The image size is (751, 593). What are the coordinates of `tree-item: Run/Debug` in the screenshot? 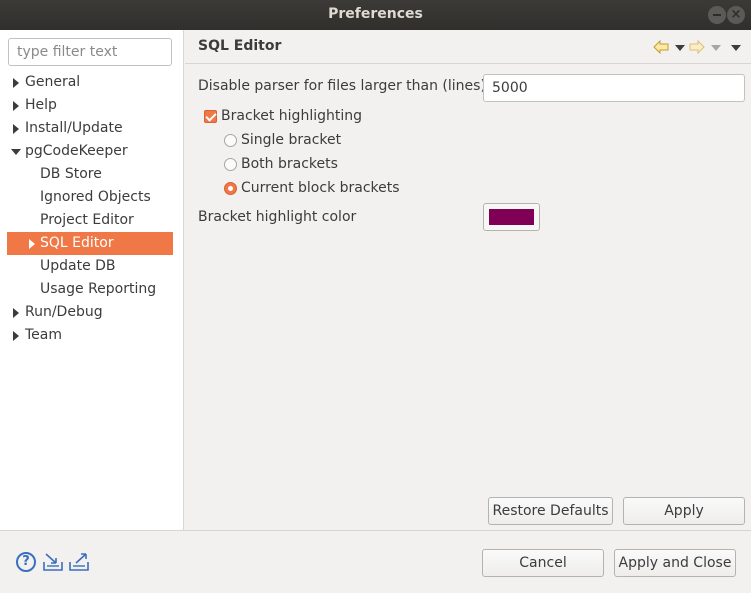 It's located at (92, 312).